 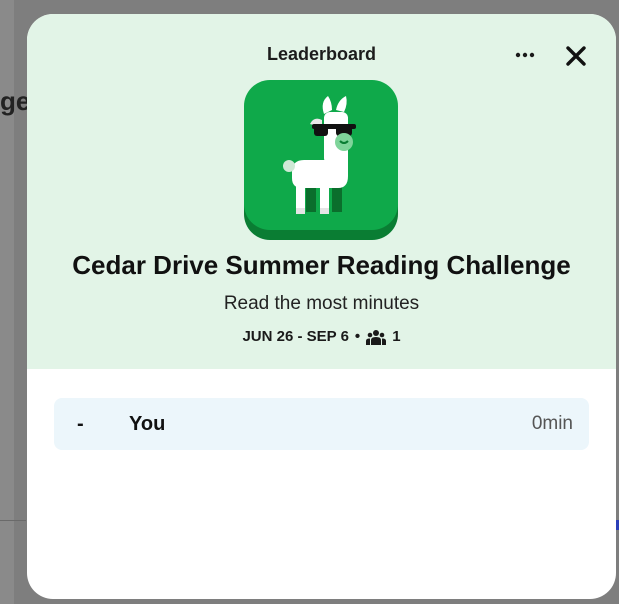 What do you see at coordinates (147, 423) in the screenshot?
I see `row-name: You` at bounding box center [147, 423].